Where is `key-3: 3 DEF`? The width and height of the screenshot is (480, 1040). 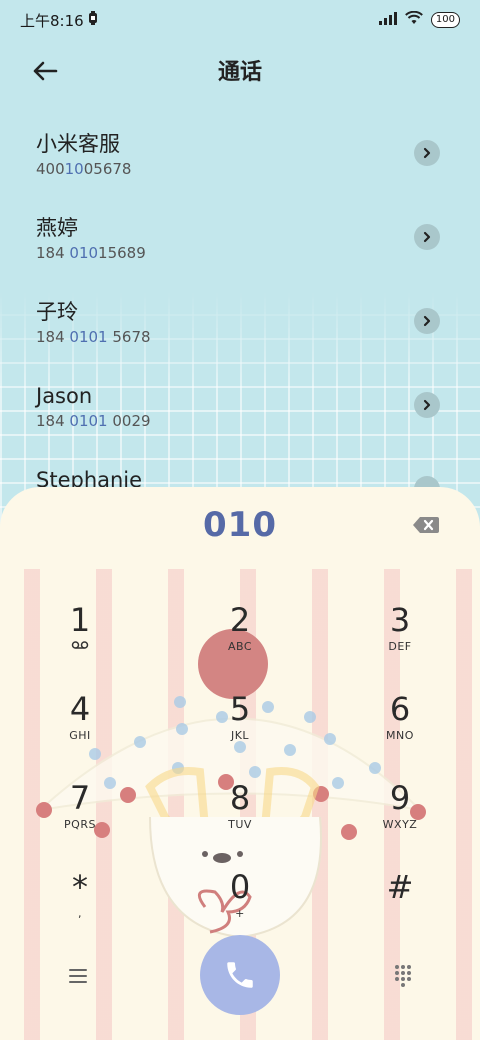
key-3: 3 DEF is located at coordinates (400, 640).